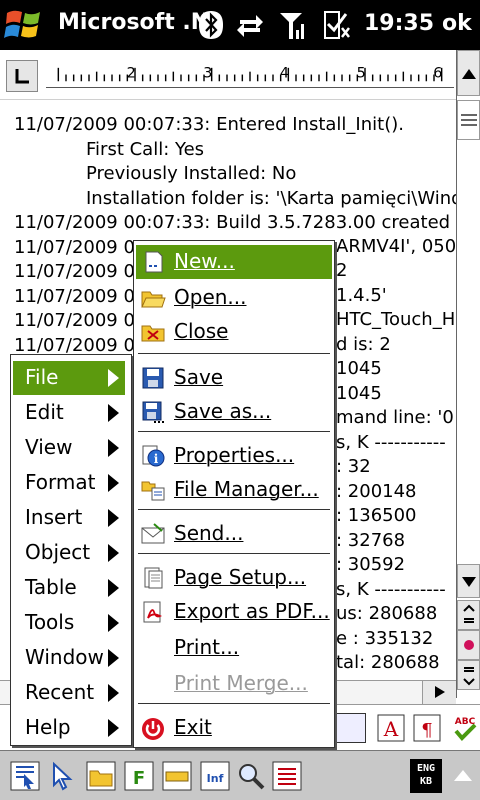  I want to click on ruler-number: 4, so click(284, 73).